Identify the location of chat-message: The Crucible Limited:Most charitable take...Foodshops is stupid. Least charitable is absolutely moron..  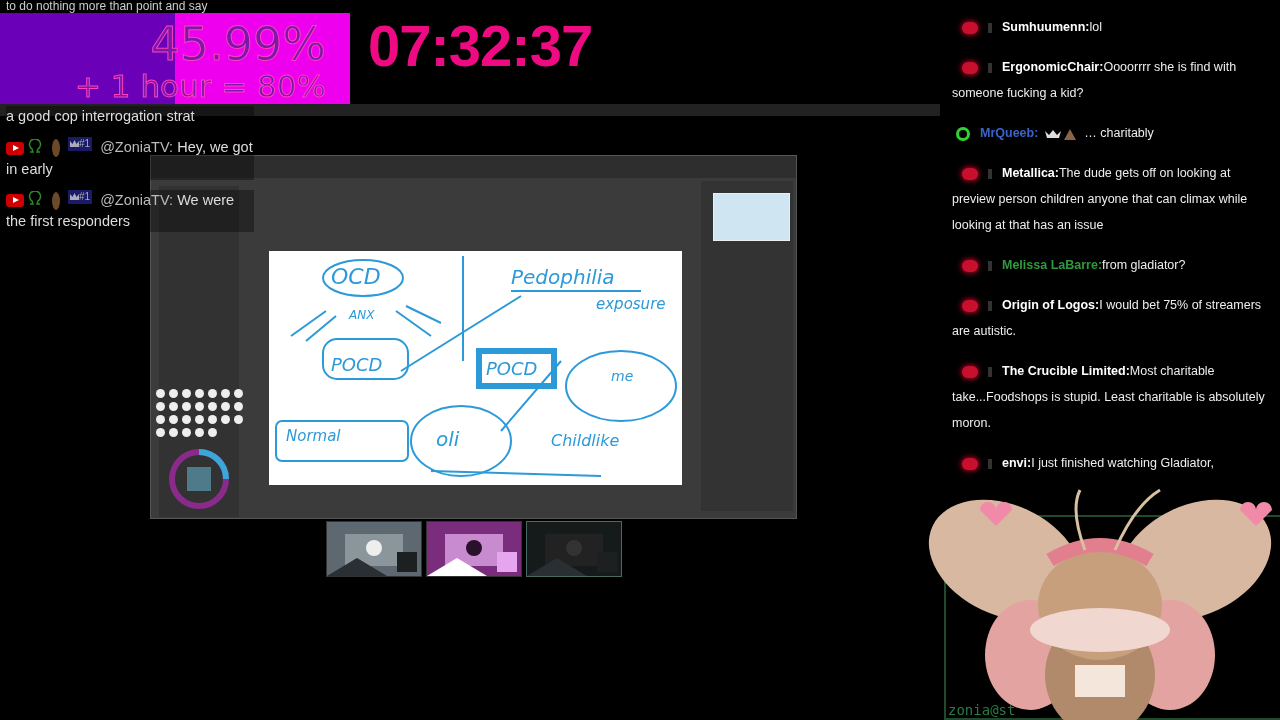
(1109, 397).